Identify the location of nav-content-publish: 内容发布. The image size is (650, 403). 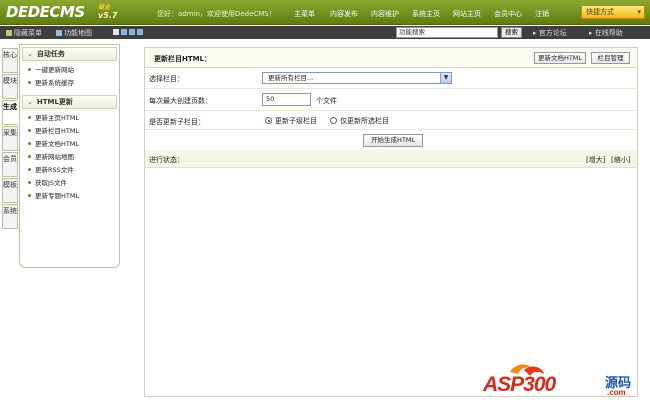
(344, 14).